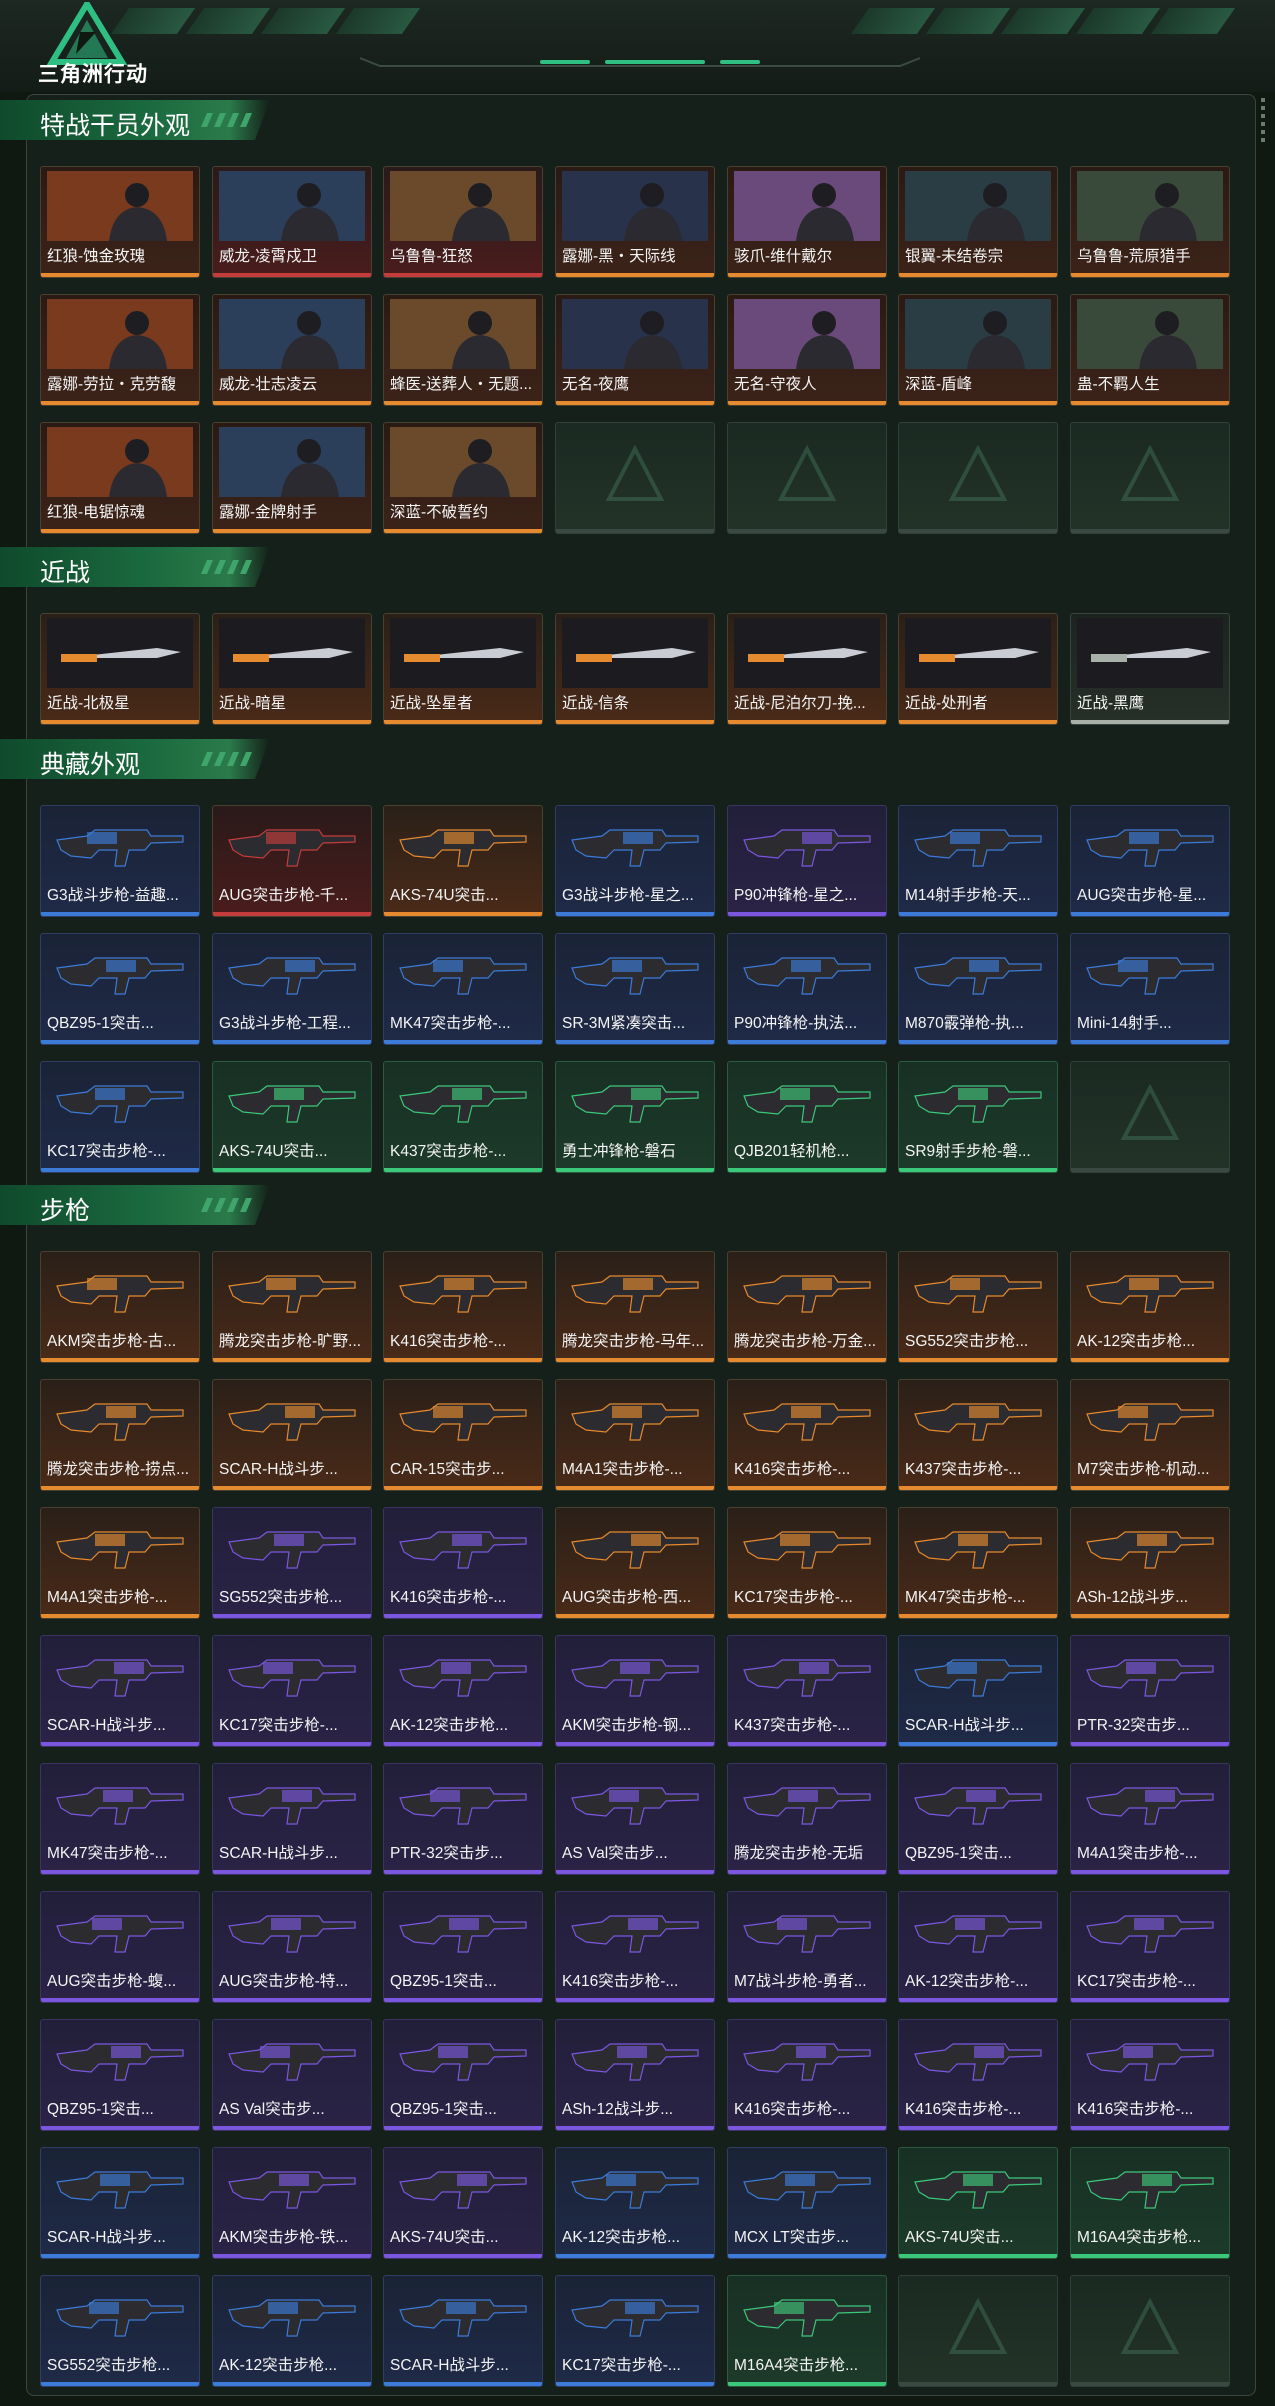 This screenshot has height=2406, width=1275. Describe the element at coordinates (1150, 350) in the screenshot. I see `collection-item-card: 蛊-不羁人生` at that location.